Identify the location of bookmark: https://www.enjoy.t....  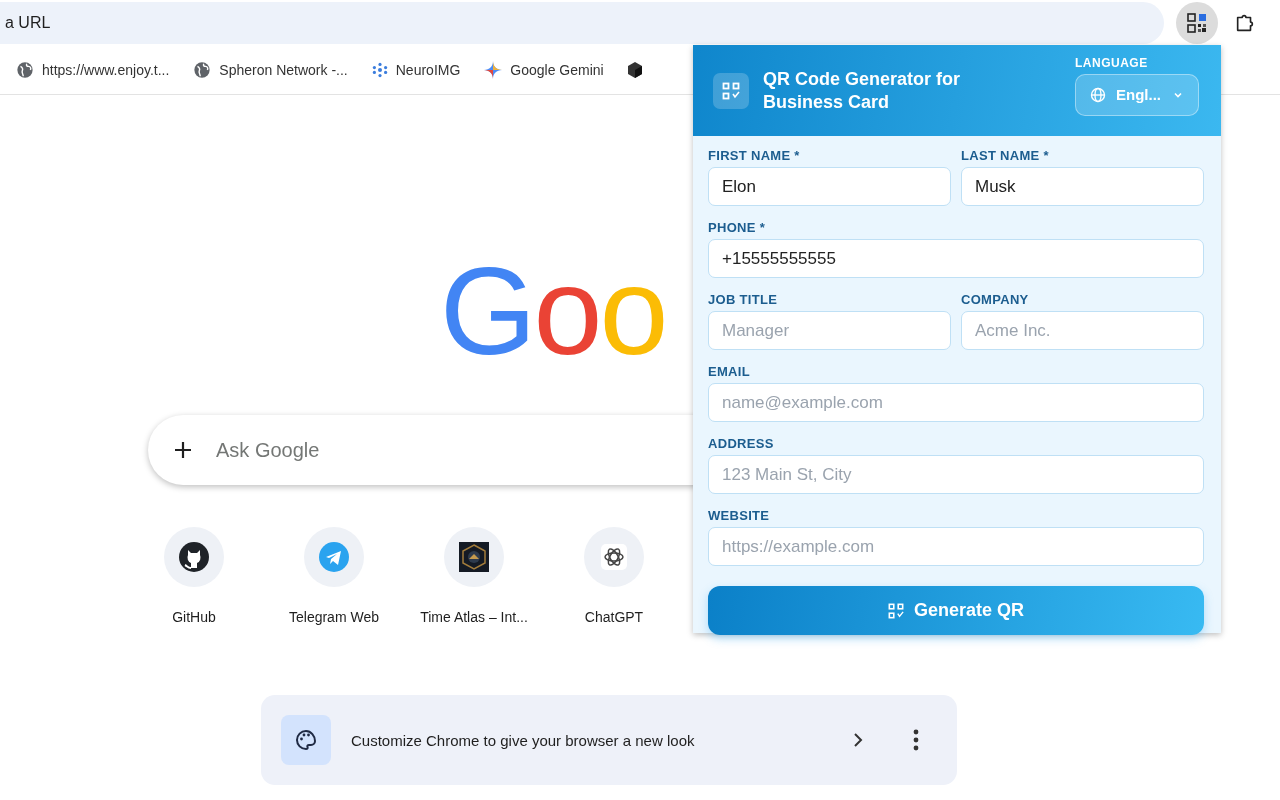
(93, 69).